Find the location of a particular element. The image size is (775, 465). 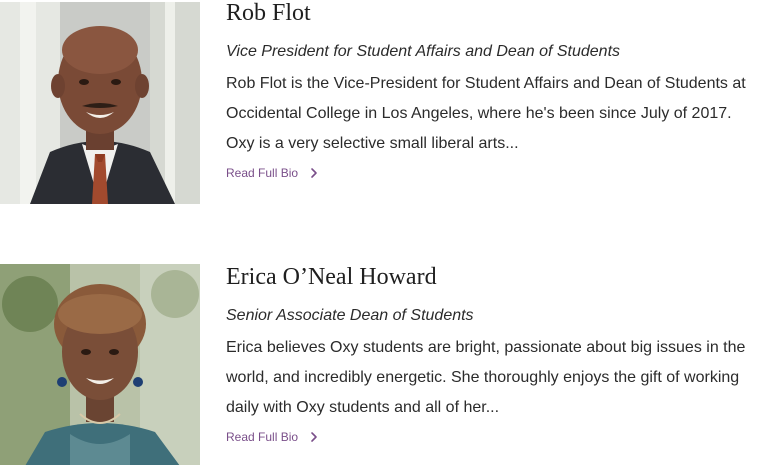

profile-name: Erica O’Neal Howard is located at coordinates (331, 277).